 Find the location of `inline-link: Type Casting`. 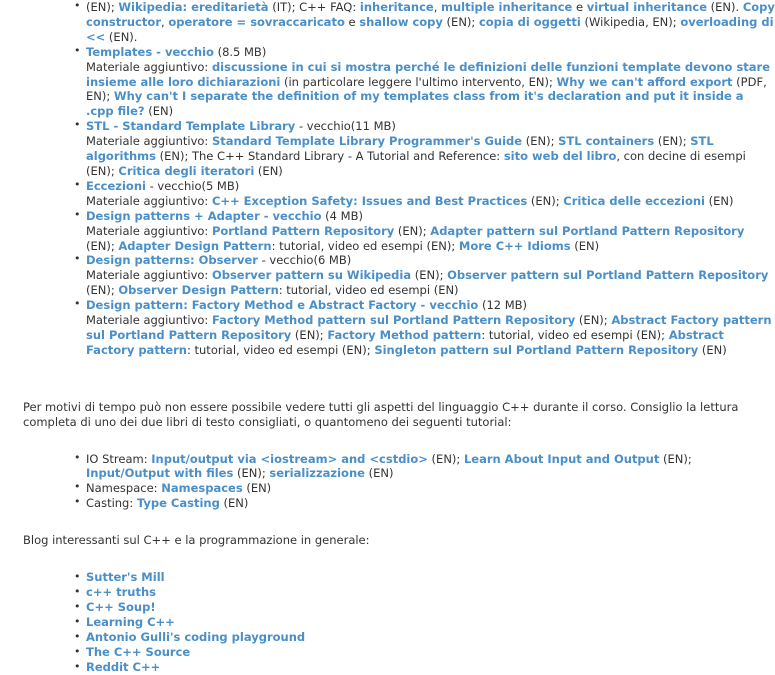

inline-link: Type Casting is located at coordinates (178, 503).